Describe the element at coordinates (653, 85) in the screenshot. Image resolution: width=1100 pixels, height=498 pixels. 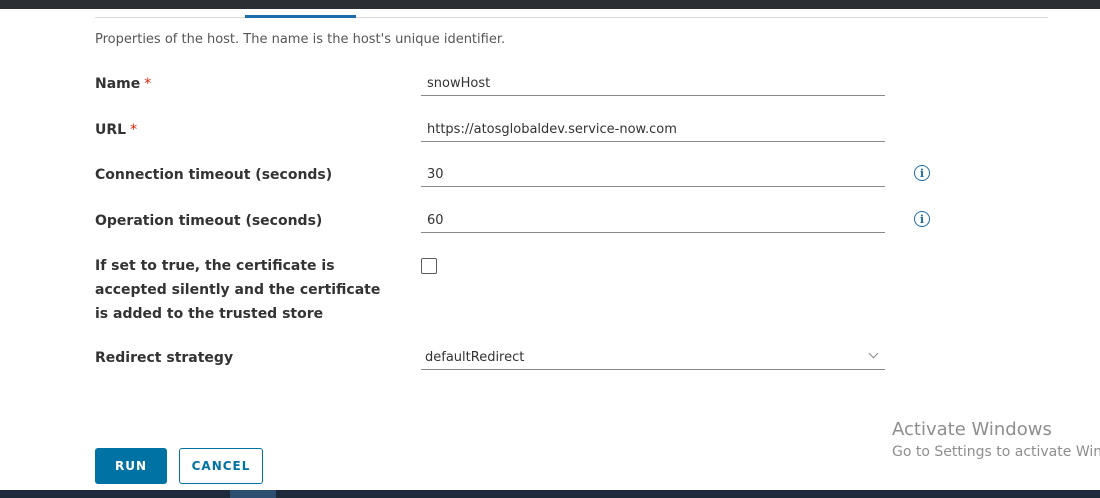
I see `name-input: snowHost` at that location.